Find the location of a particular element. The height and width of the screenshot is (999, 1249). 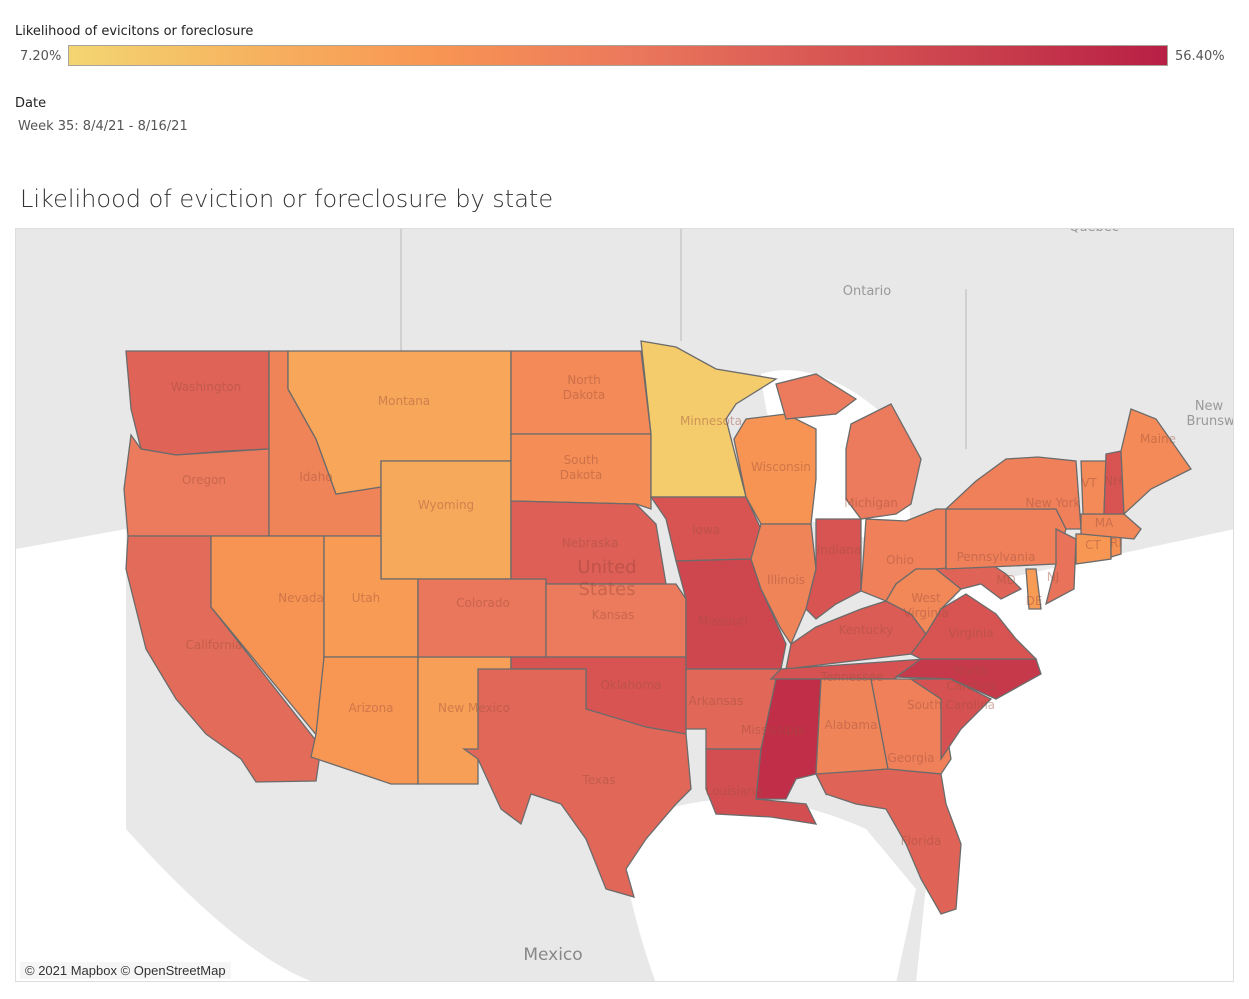

state-label-wisconsin: Wisconsin is located at coordinates (781, 467).